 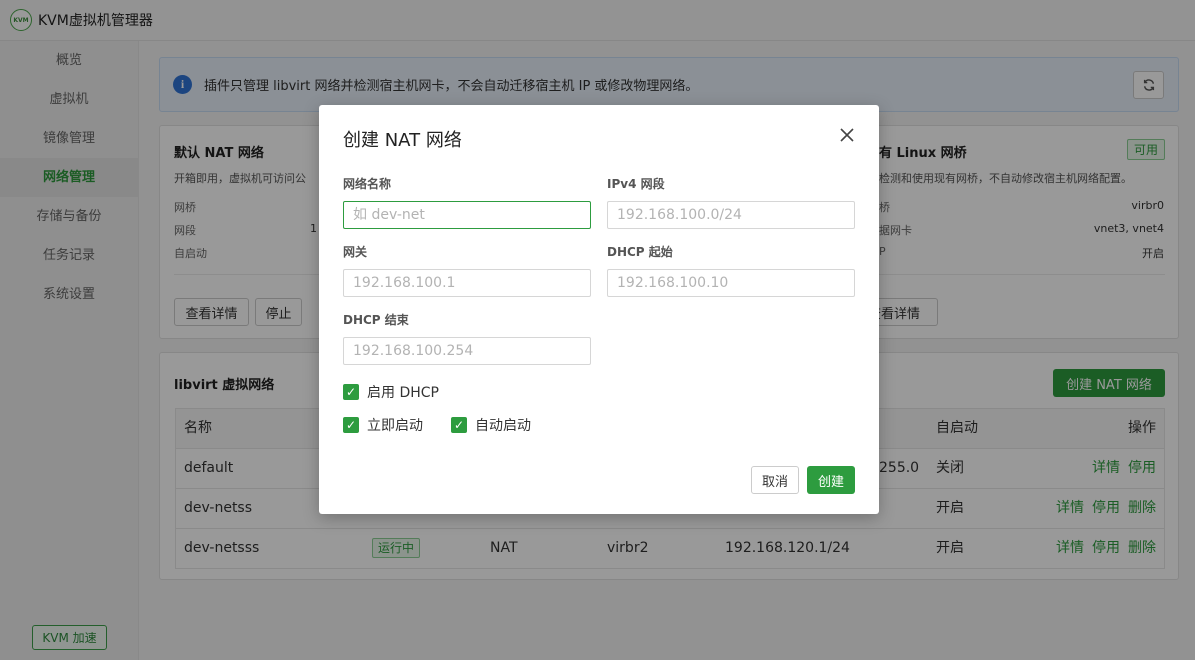 I want to click on start-now-label: 立即启动, so click(x=395, y=426).